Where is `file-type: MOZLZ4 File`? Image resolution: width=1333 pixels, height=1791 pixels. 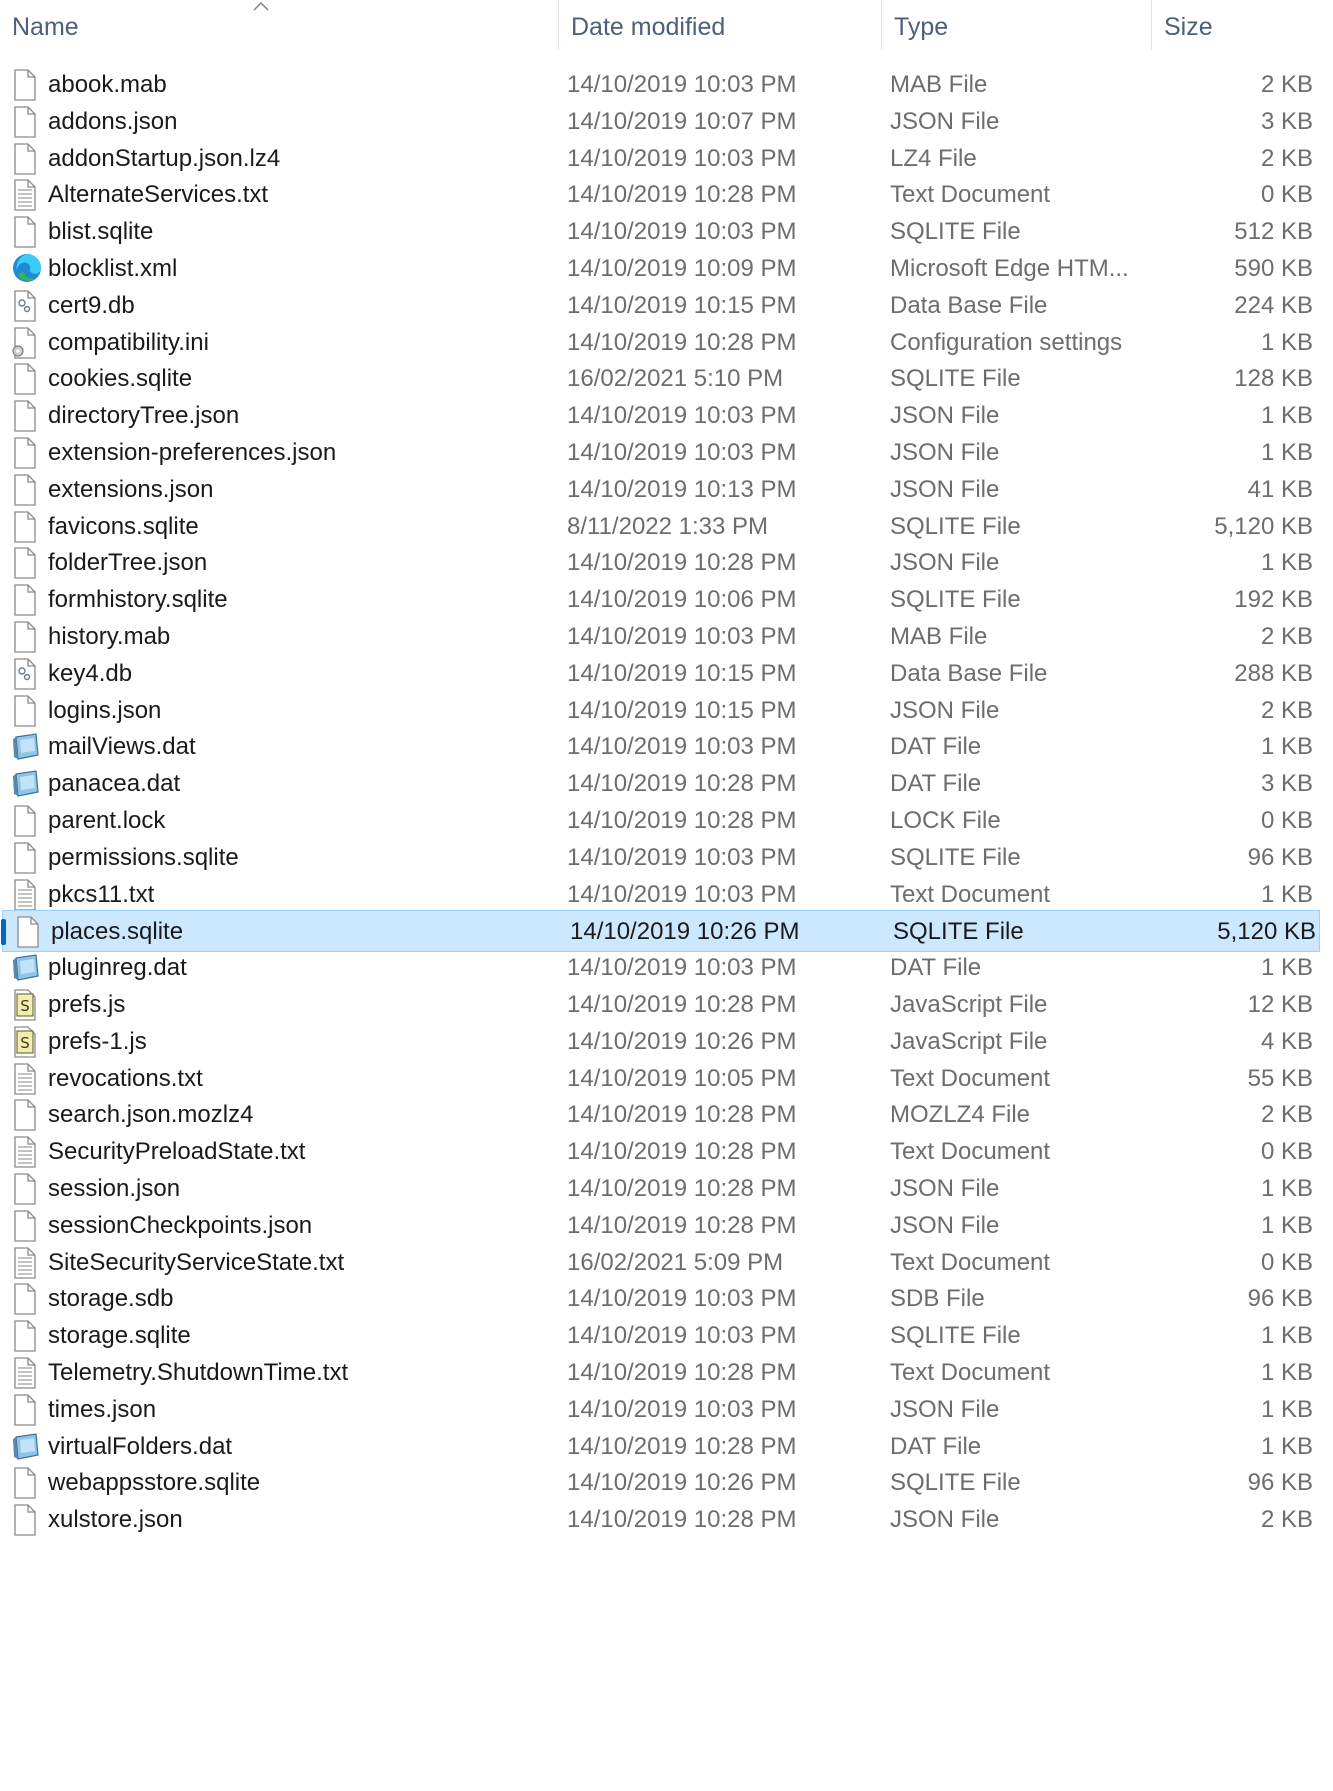 file-type: MOZLZ4 File is located at coordinates (960, 1114).